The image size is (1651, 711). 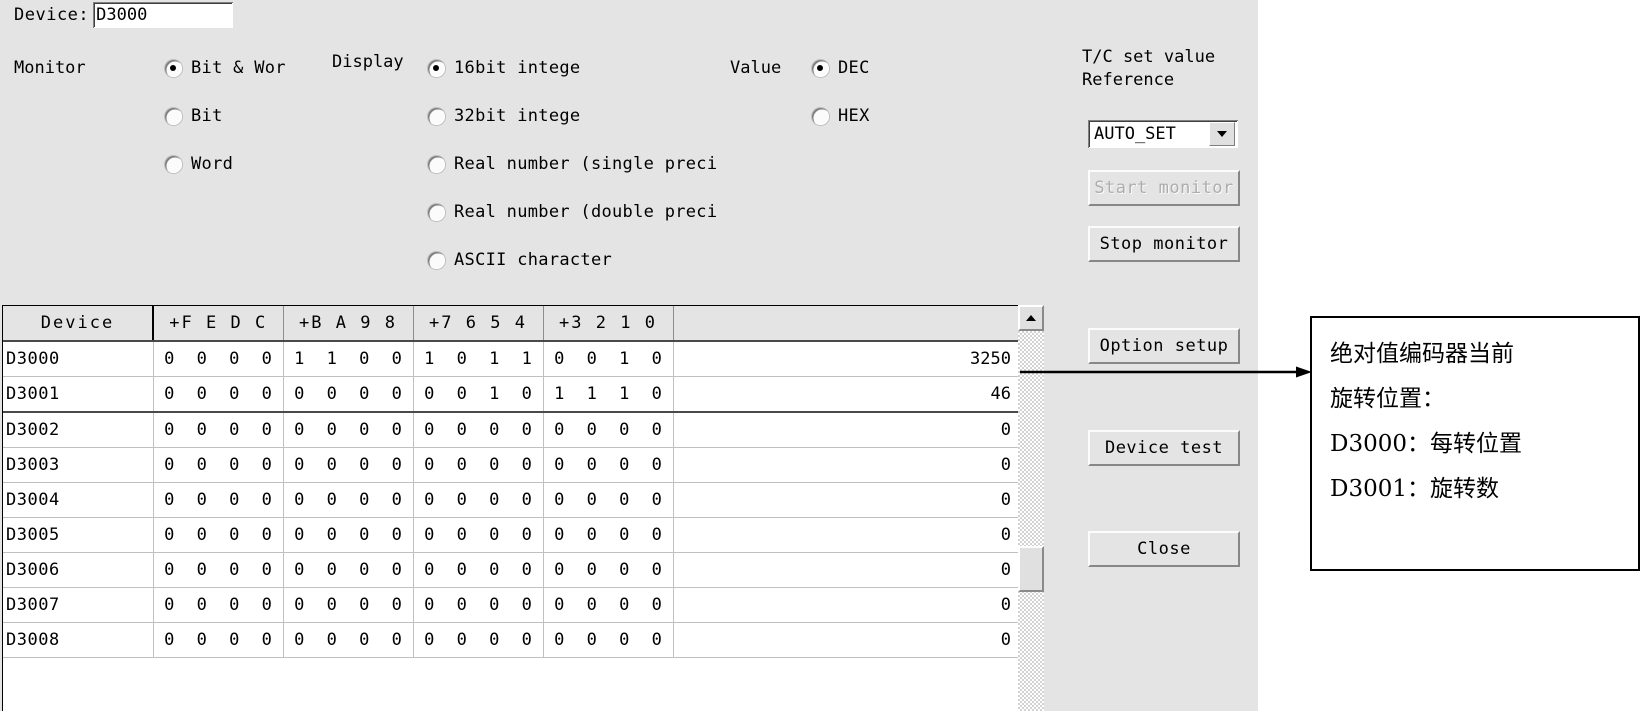 I want to click on cell-value: 3250, so click(x=846, y=359).